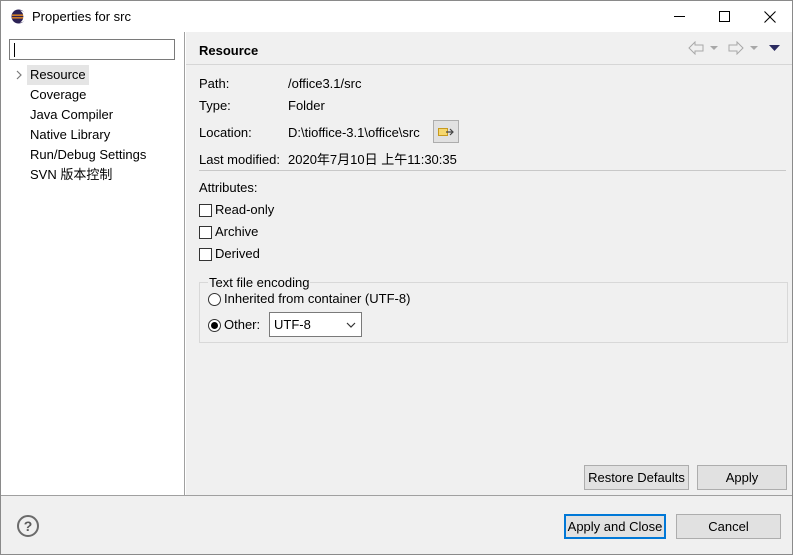 This screenshot has height=555, width=793. Describe the element at coordinates (92, 75) in the screenshot. I see `sidebar-item-resource: Resource` at that location.